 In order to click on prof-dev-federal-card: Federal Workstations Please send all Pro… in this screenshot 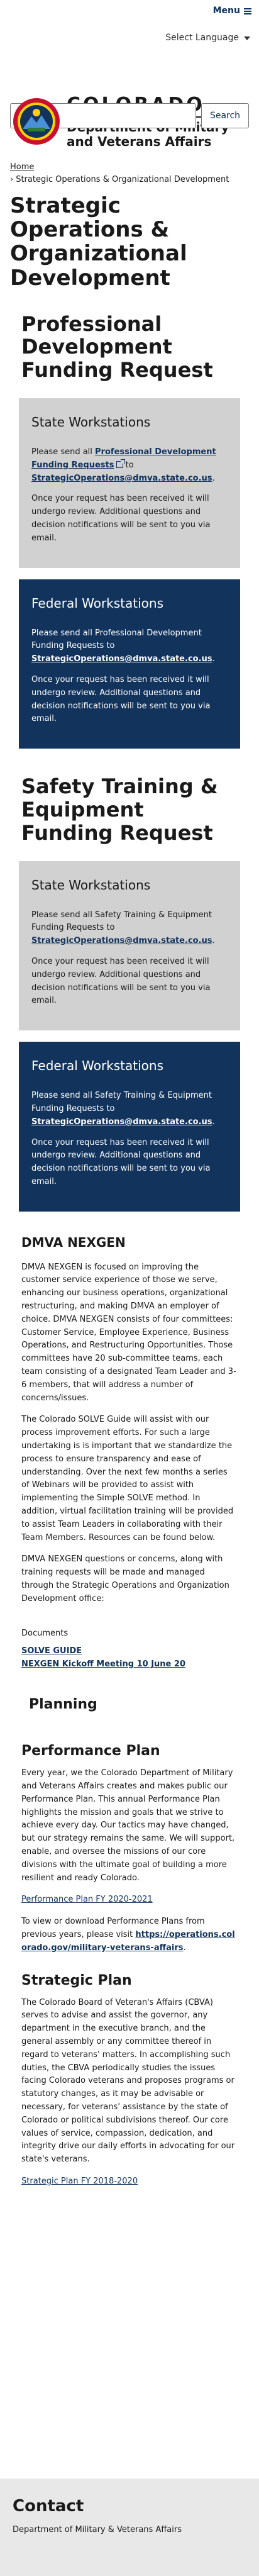, I will do `click(129, 664)`.